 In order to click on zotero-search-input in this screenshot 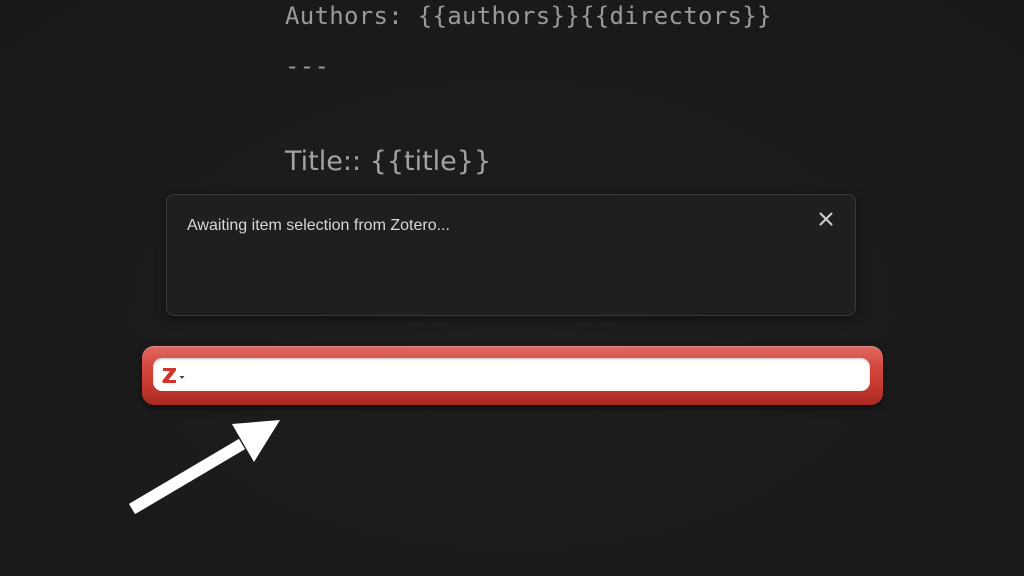, I will do `click(530, 375)`.